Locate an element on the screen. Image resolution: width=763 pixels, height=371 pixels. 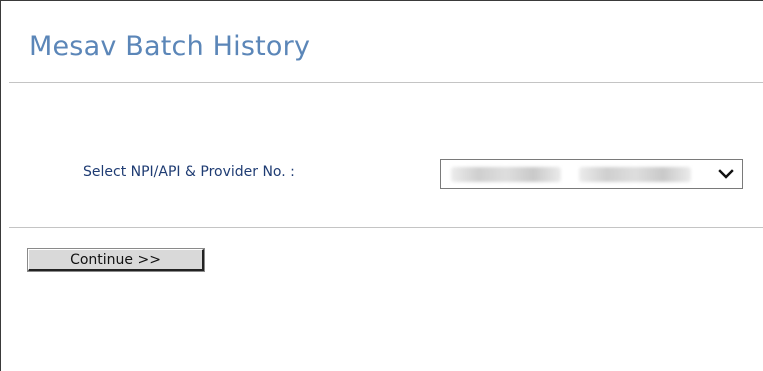
provider-select-label: Select NPI/API & Provider No. : is located at coordinates (189, 172).